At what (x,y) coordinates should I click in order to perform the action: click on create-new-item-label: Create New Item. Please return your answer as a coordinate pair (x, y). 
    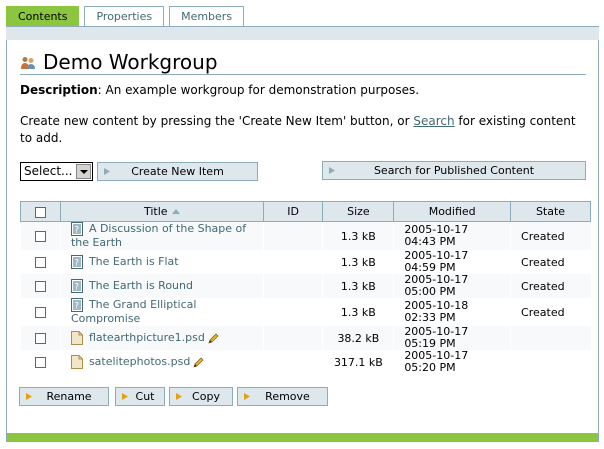
    Looking at the image, I should click on (177, 171).